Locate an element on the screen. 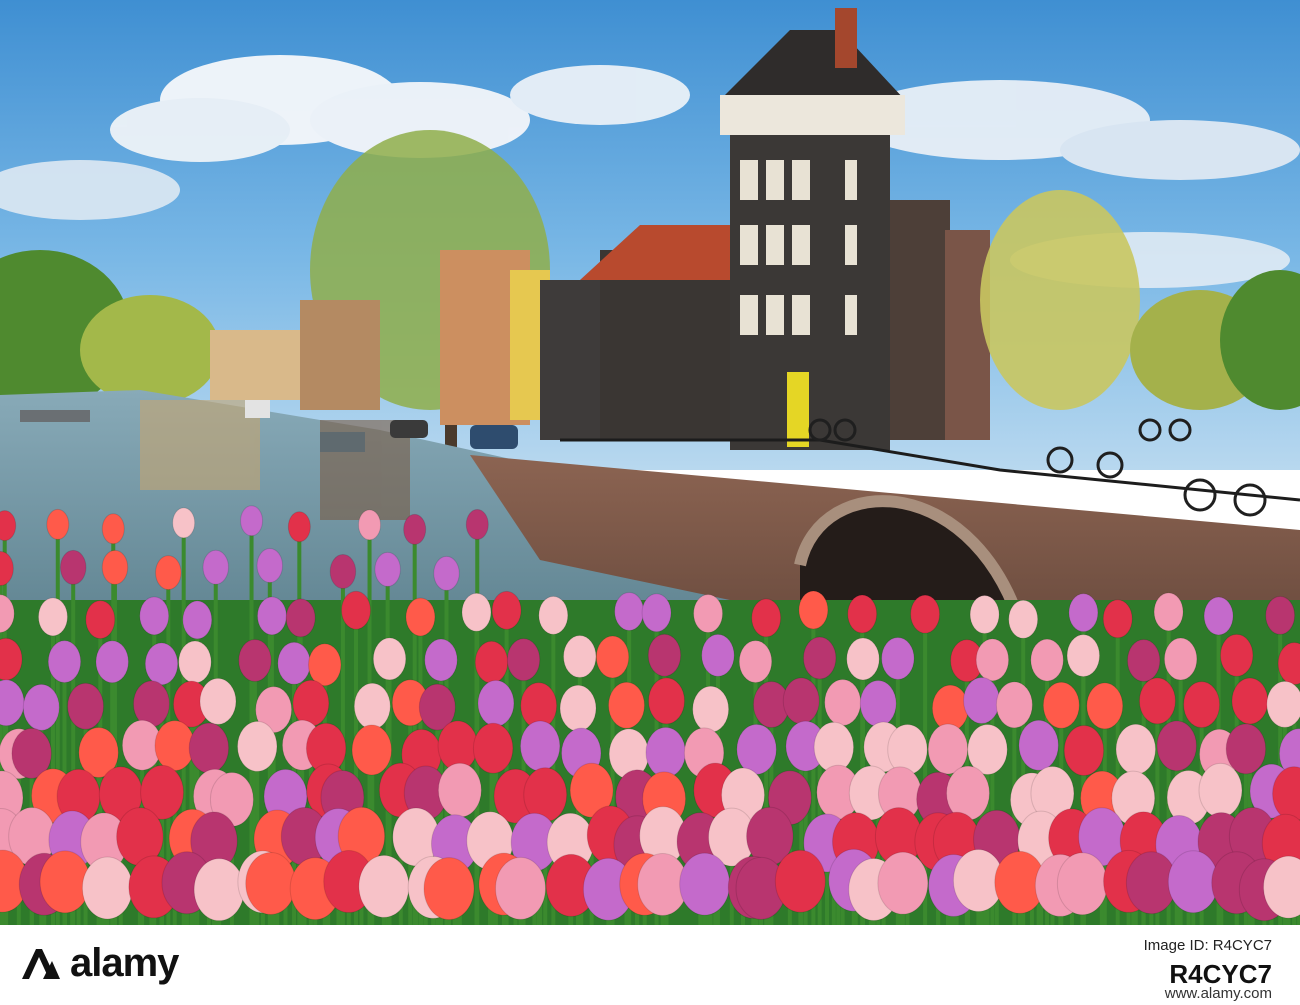 This screenshot has height=1005, width=1300. image-id-label: Image ID: R4CYC7 is located at coordinates (1207, 945).